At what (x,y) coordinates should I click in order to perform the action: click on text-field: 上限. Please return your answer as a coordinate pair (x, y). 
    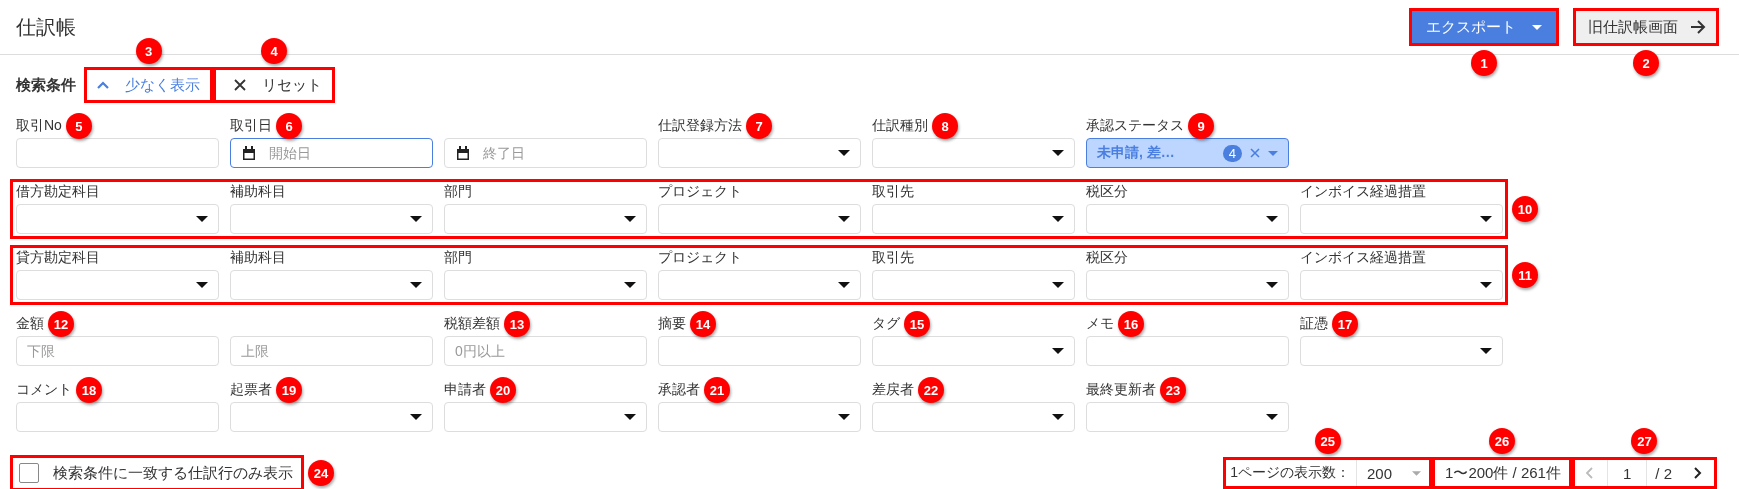
    Looking at the image, I should click on (331, 351).